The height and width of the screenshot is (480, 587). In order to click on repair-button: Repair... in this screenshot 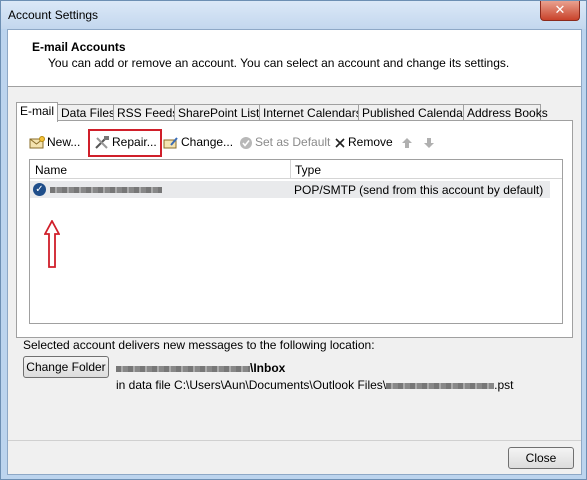, I will do `click(125, 142)`.